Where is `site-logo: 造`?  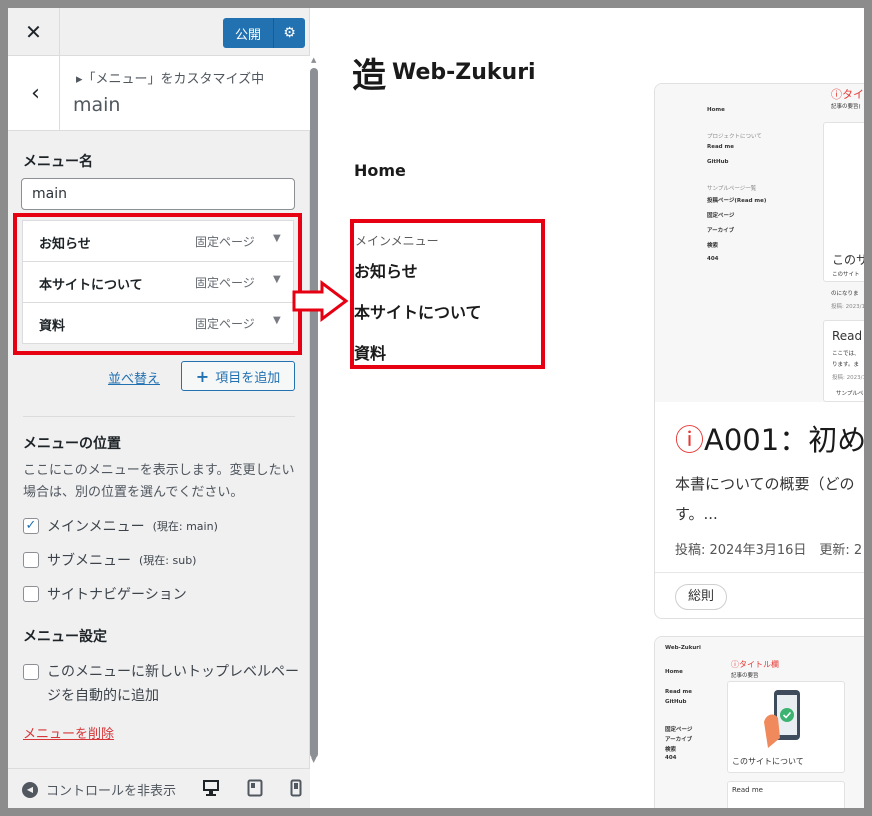 site-logo: 造 is located at coordinates (369, 76).